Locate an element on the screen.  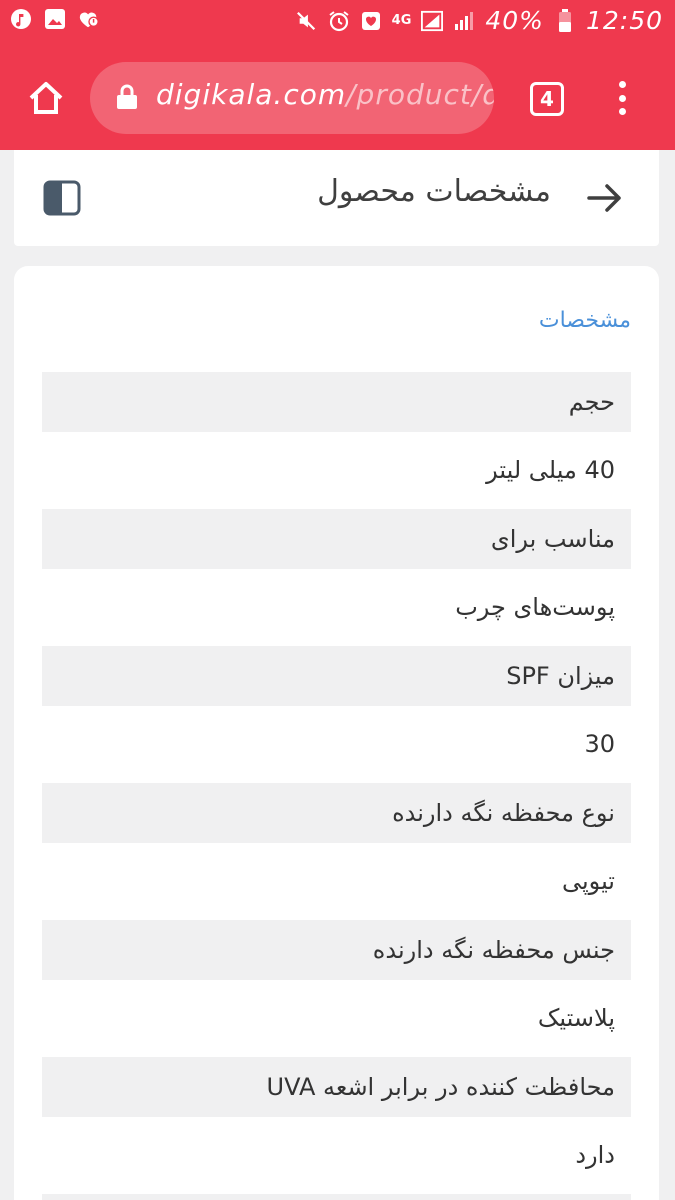
spec-value: دارد is located at coordinates (336, 1155).